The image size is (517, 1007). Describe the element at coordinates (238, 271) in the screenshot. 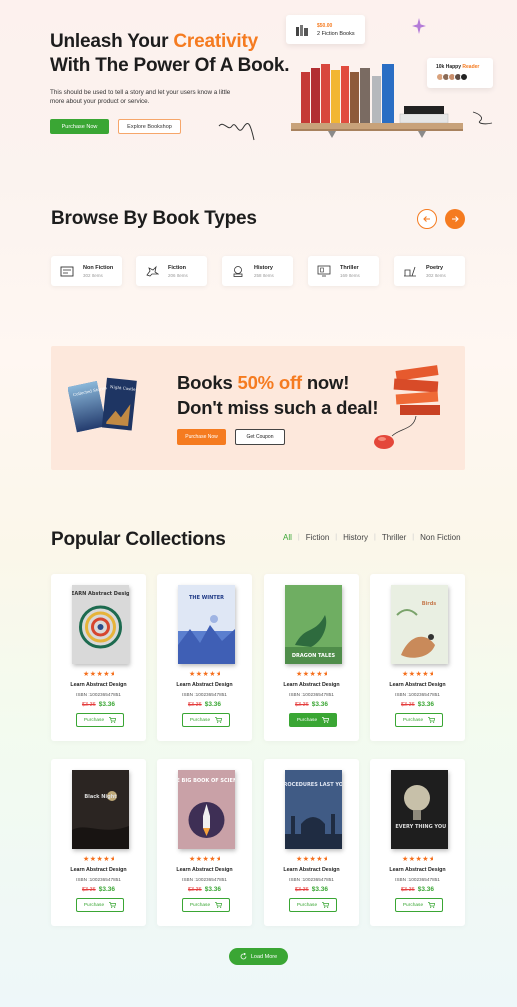

I see `globe-book-icon` at that location.